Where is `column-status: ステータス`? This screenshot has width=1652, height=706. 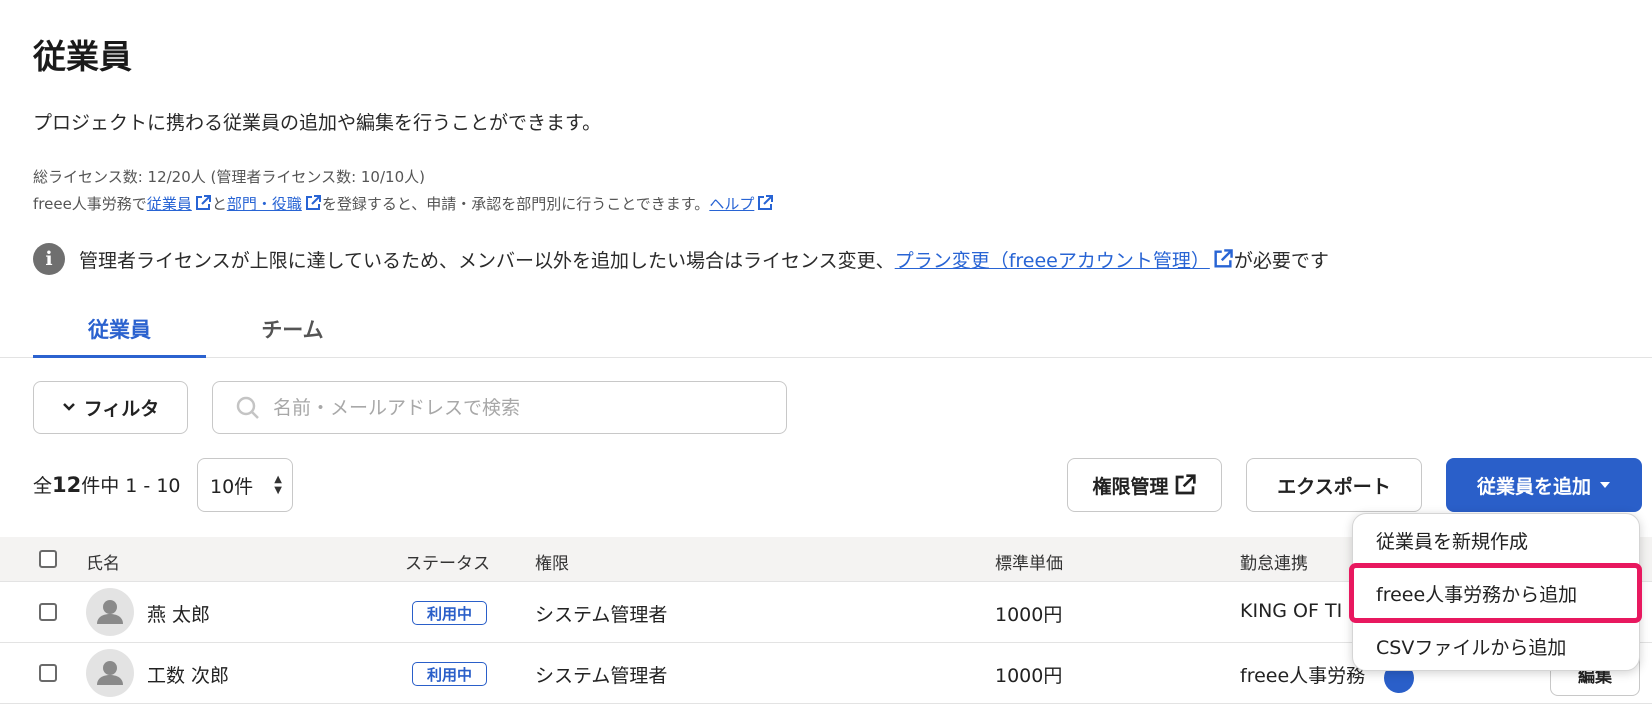
column-status: ステータス is located at coordinates (447, 564).